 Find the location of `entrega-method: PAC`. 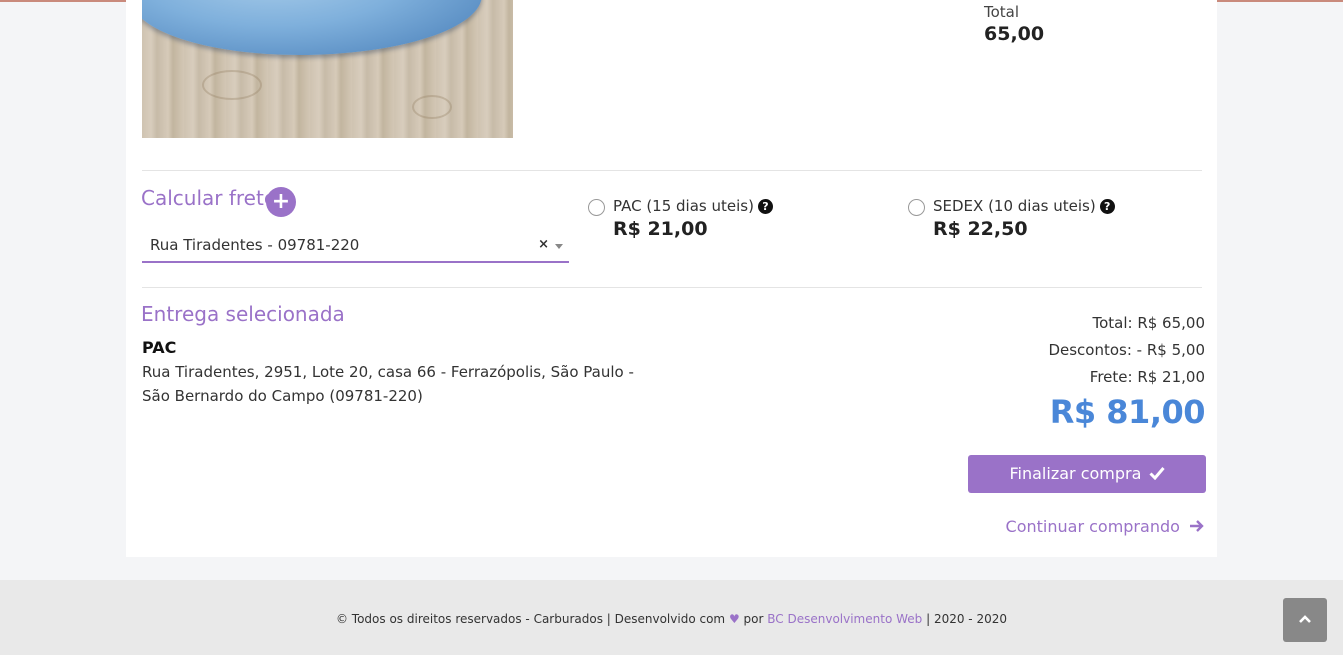

entrega-method: PAC is located at coordinates (159, 347).